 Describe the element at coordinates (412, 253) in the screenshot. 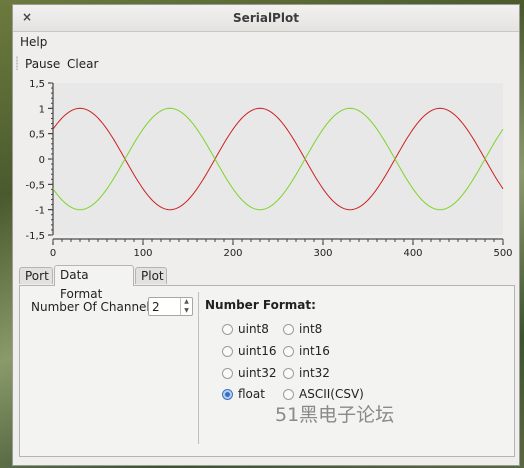

I see `x-tick-label: 400` at that location.